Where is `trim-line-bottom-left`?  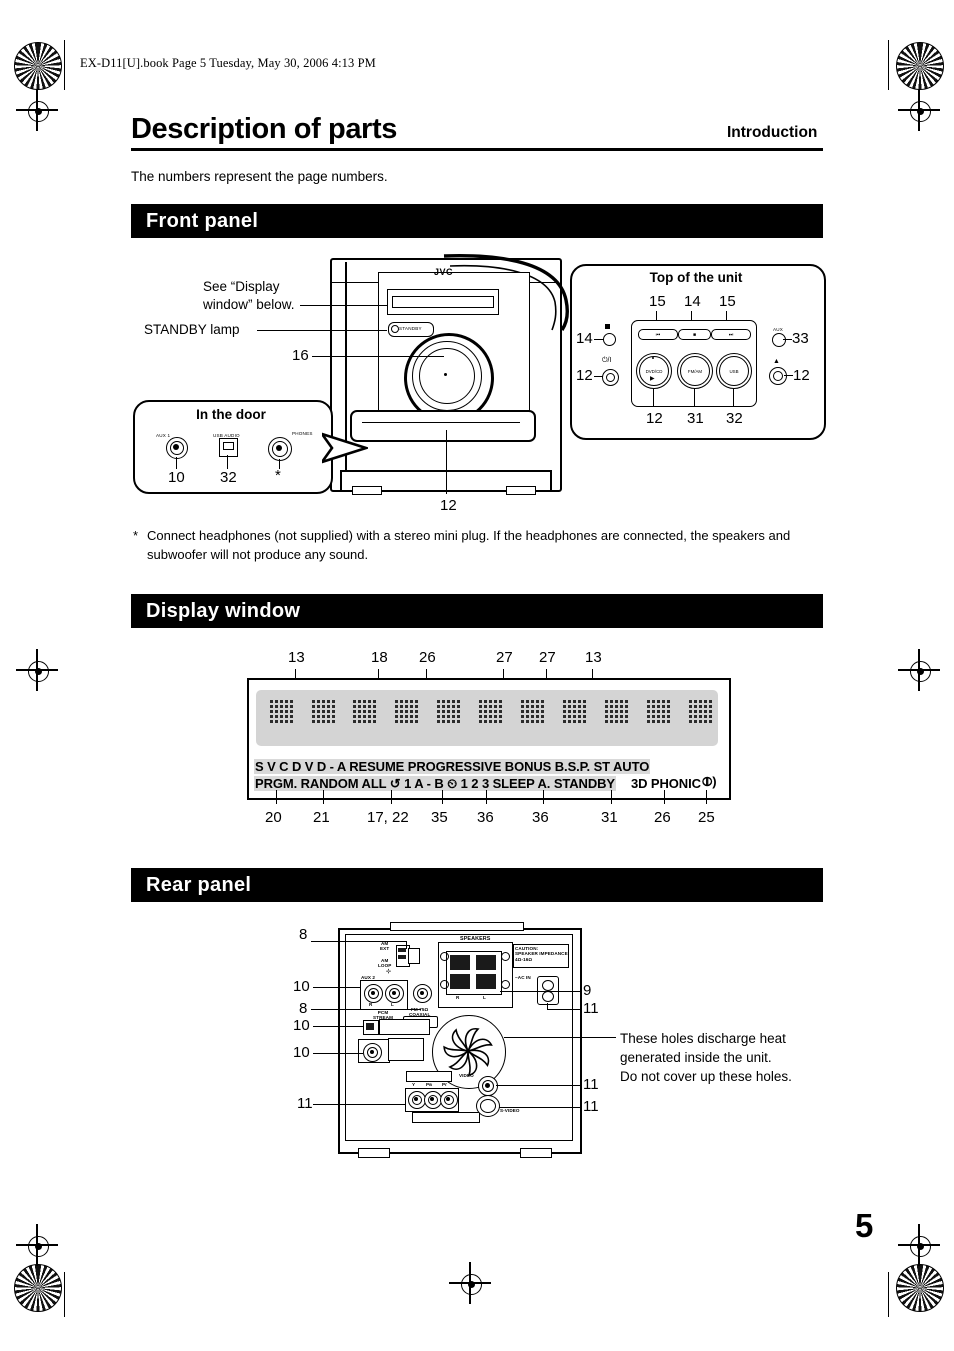
trim-line-bottom-left is located at coordinates (65, 1294).